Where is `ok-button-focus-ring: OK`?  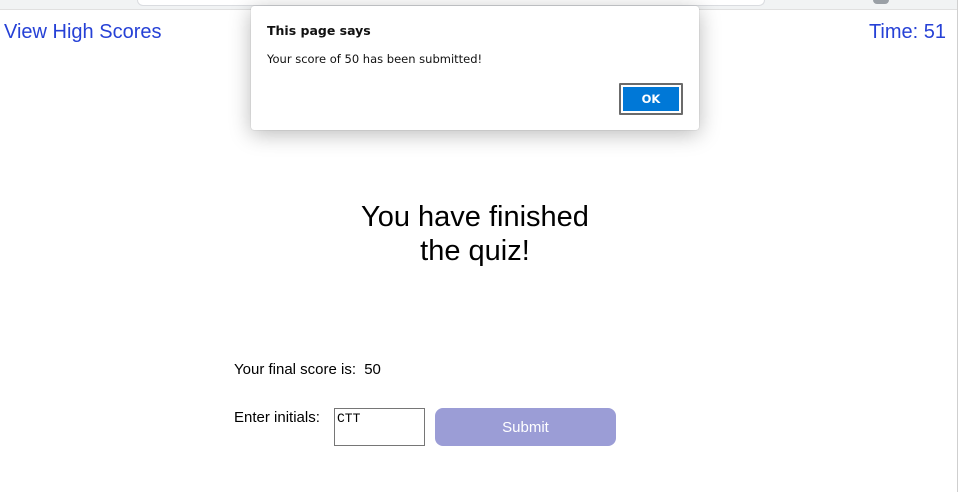 ok-button-focus-ring: OK is located at coordinates (651, 99).